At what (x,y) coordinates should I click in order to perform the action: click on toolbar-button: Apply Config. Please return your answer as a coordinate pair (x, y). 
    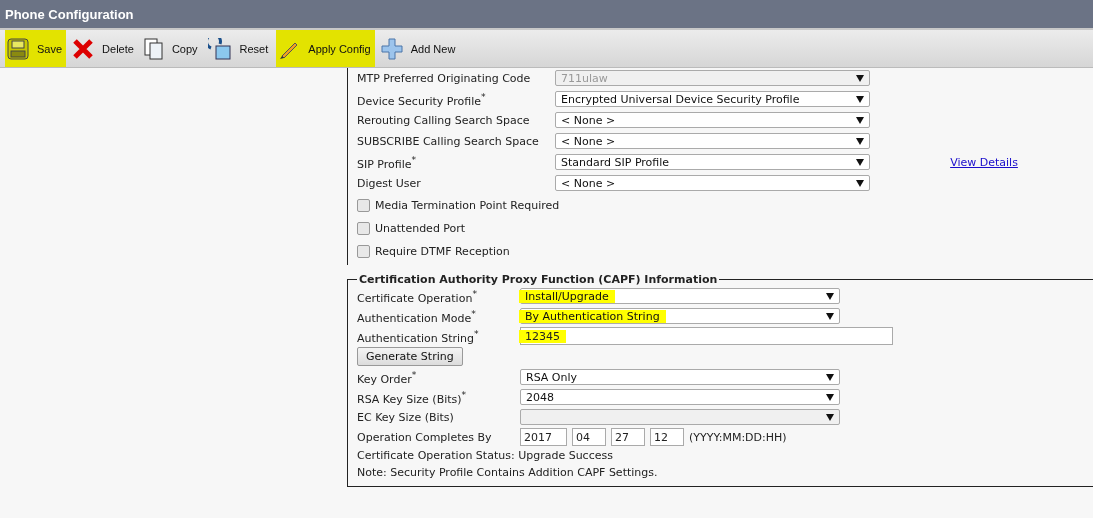
    Looking at the image, I should click on (325, 48).